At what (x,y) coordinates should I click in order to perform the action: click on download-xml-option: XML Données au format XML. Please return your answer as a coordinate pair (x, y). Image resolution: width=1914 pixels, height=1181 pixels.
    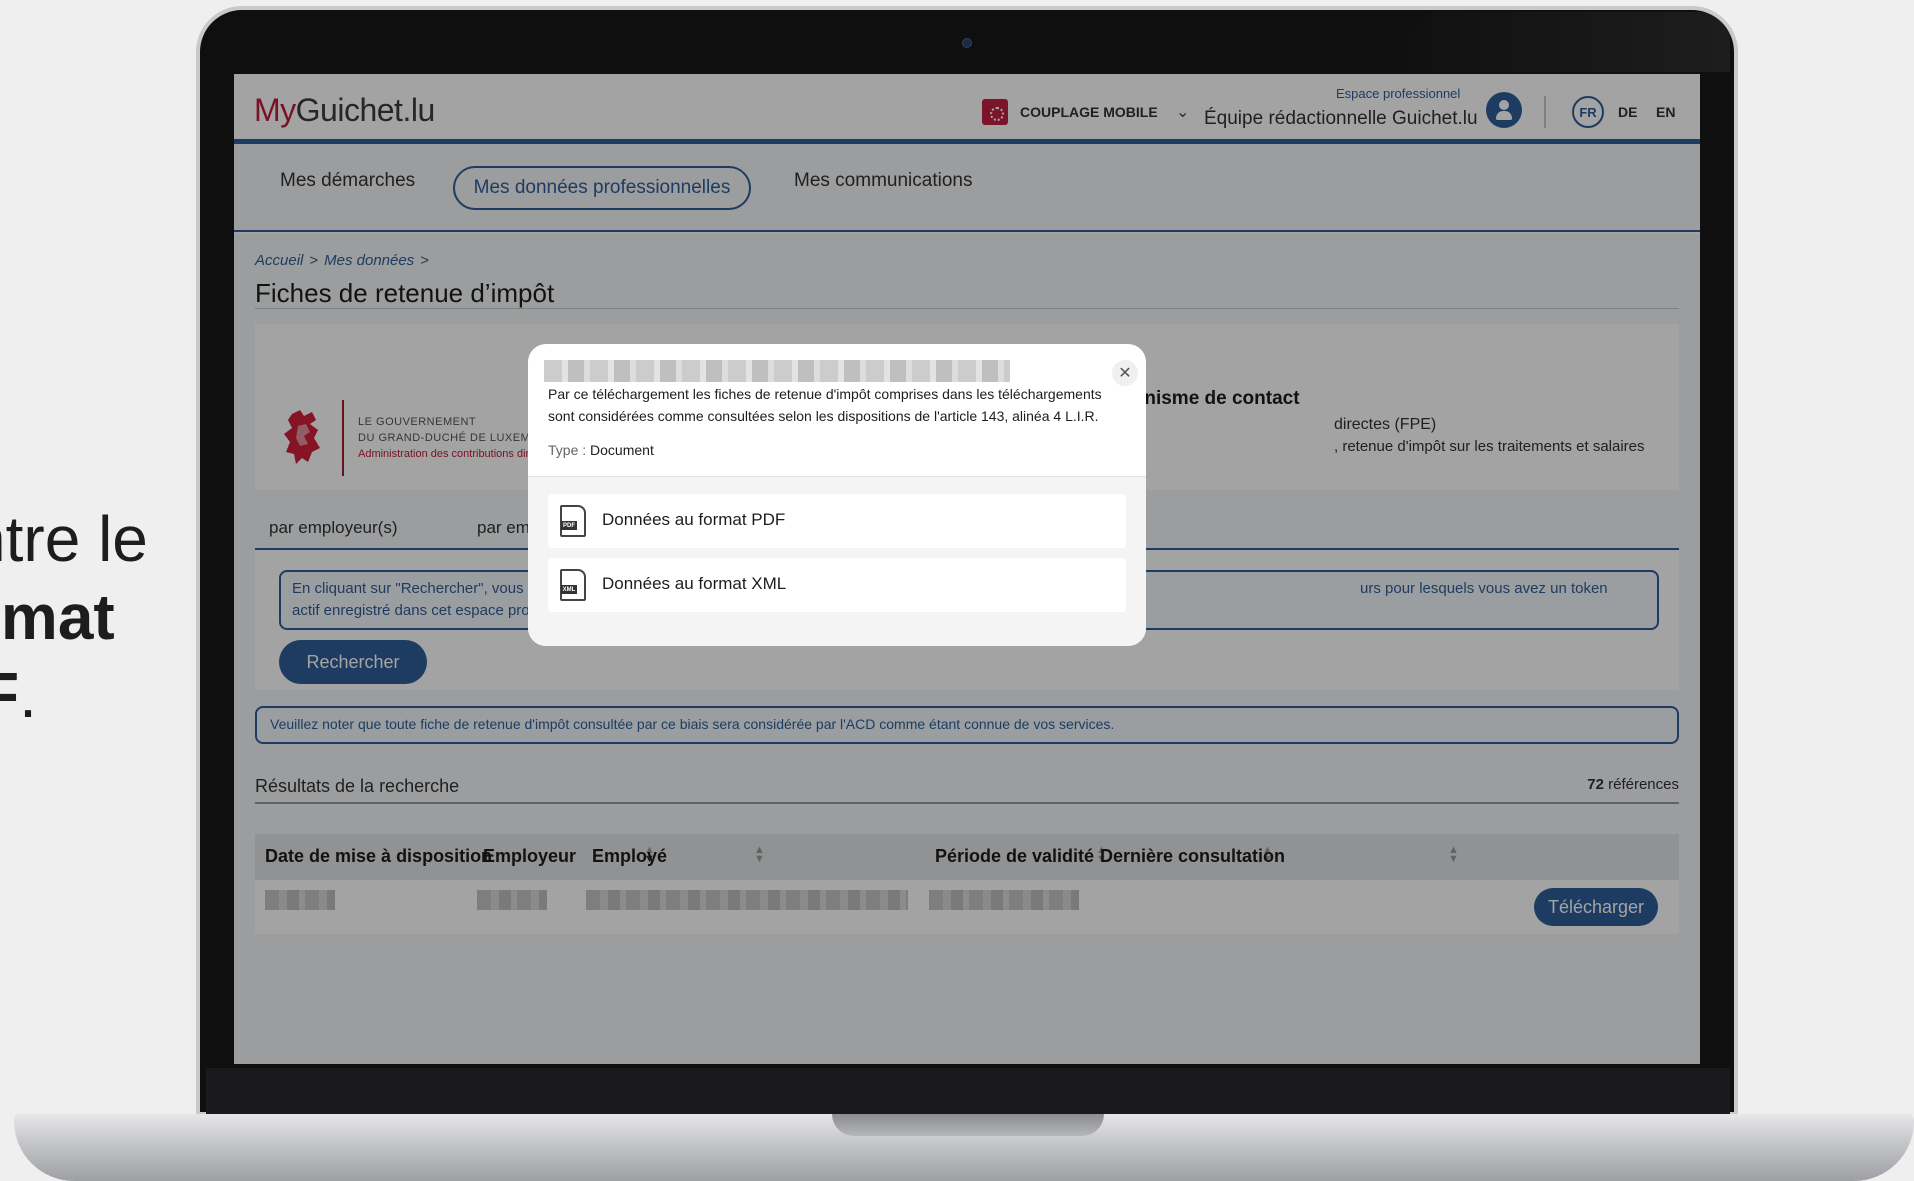
    Looking at the image, I should click on (837, 585).